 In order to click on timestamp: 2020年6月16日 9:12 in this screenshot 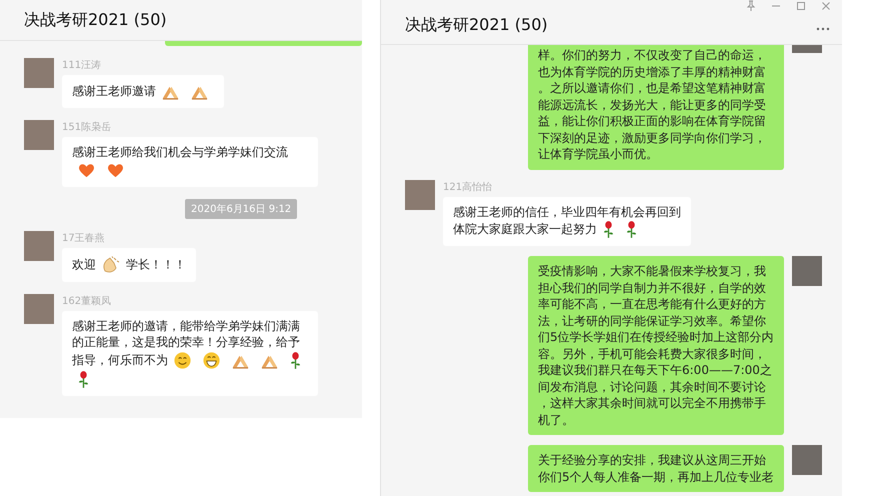, I will do `click(241, 208)`.